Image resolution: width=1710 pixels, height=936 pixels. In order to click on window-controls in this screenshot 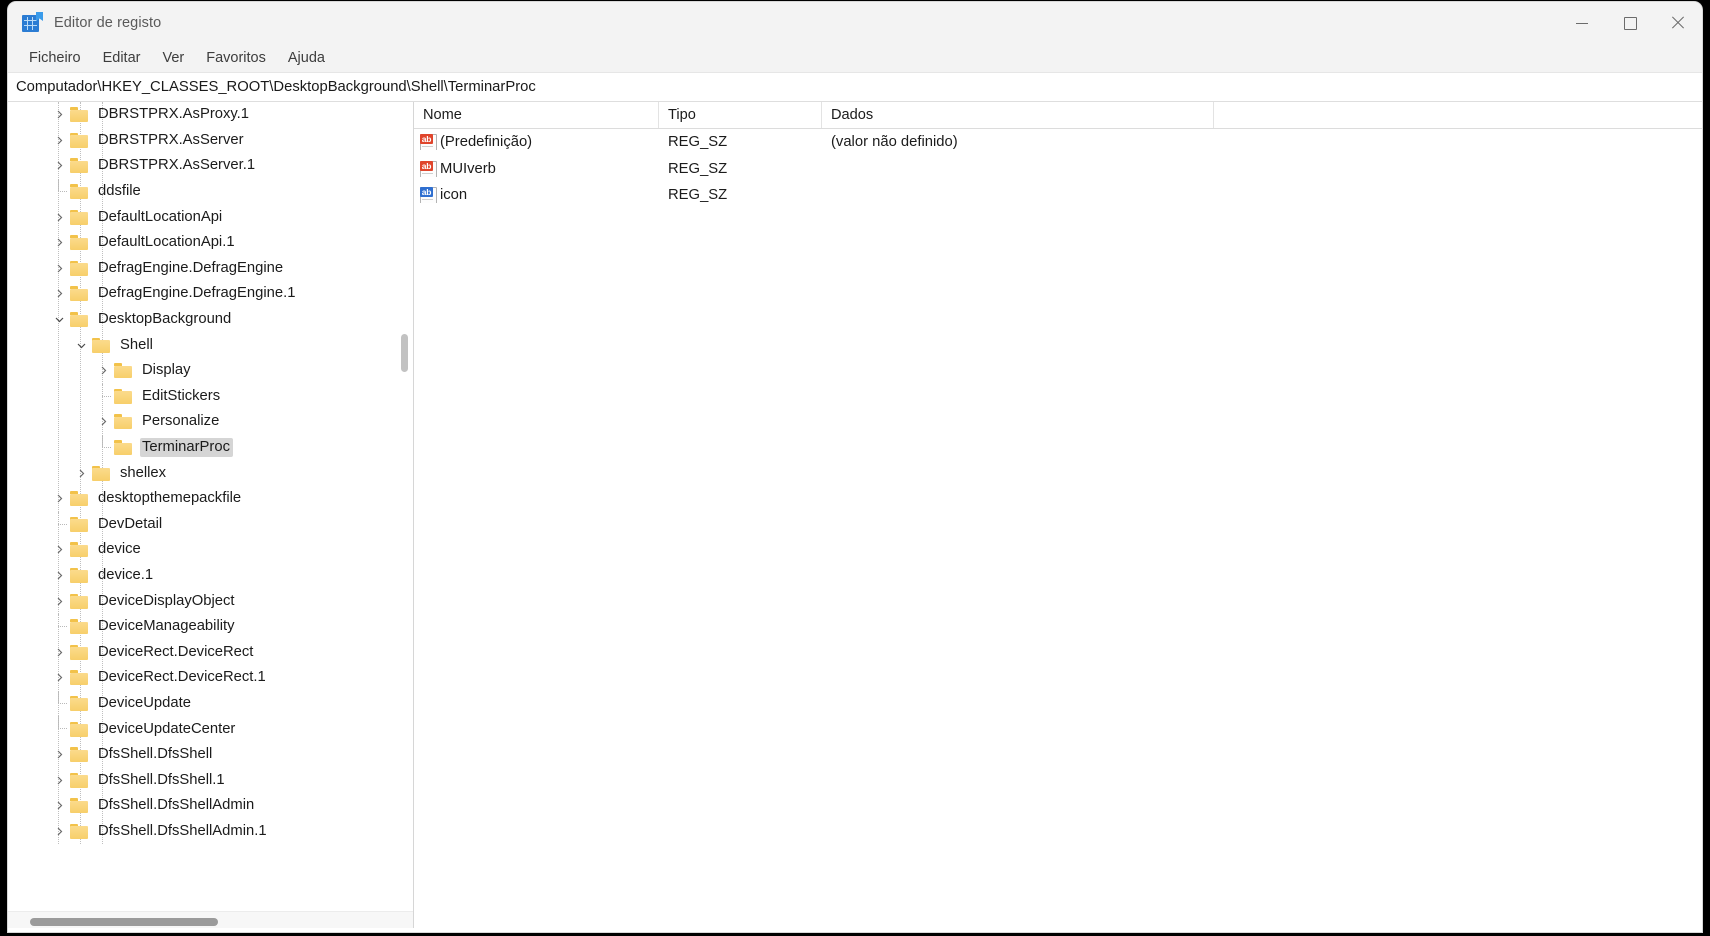, I will do `click(1630, 23)`.